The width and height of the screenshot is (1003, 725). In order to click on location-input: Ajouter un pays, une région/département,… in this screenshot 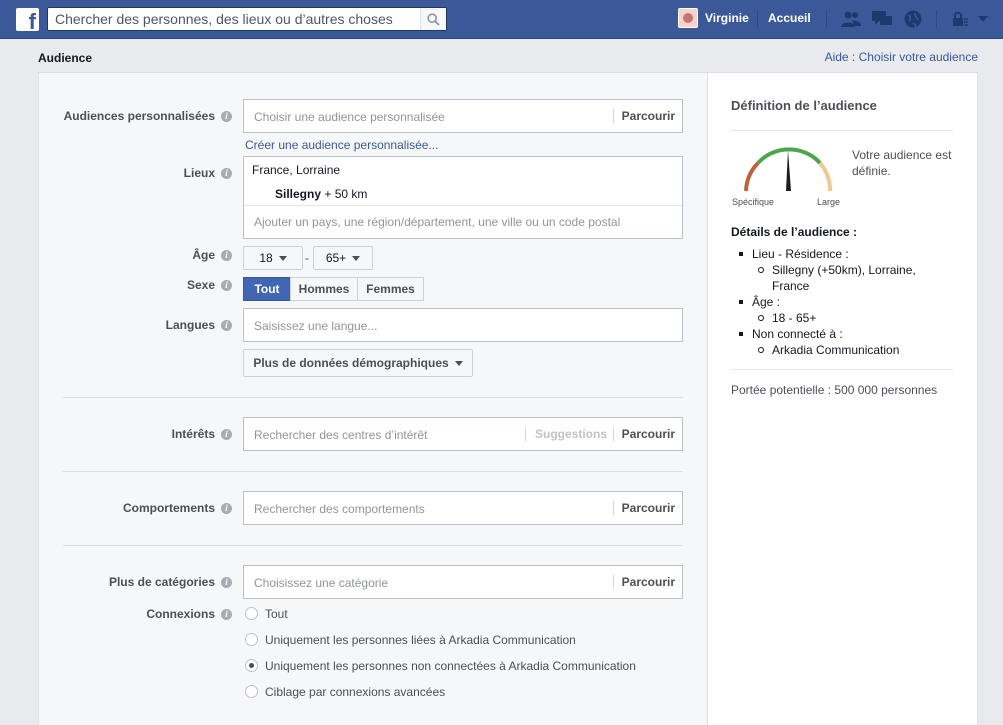, I will do `click(437, 222)`.